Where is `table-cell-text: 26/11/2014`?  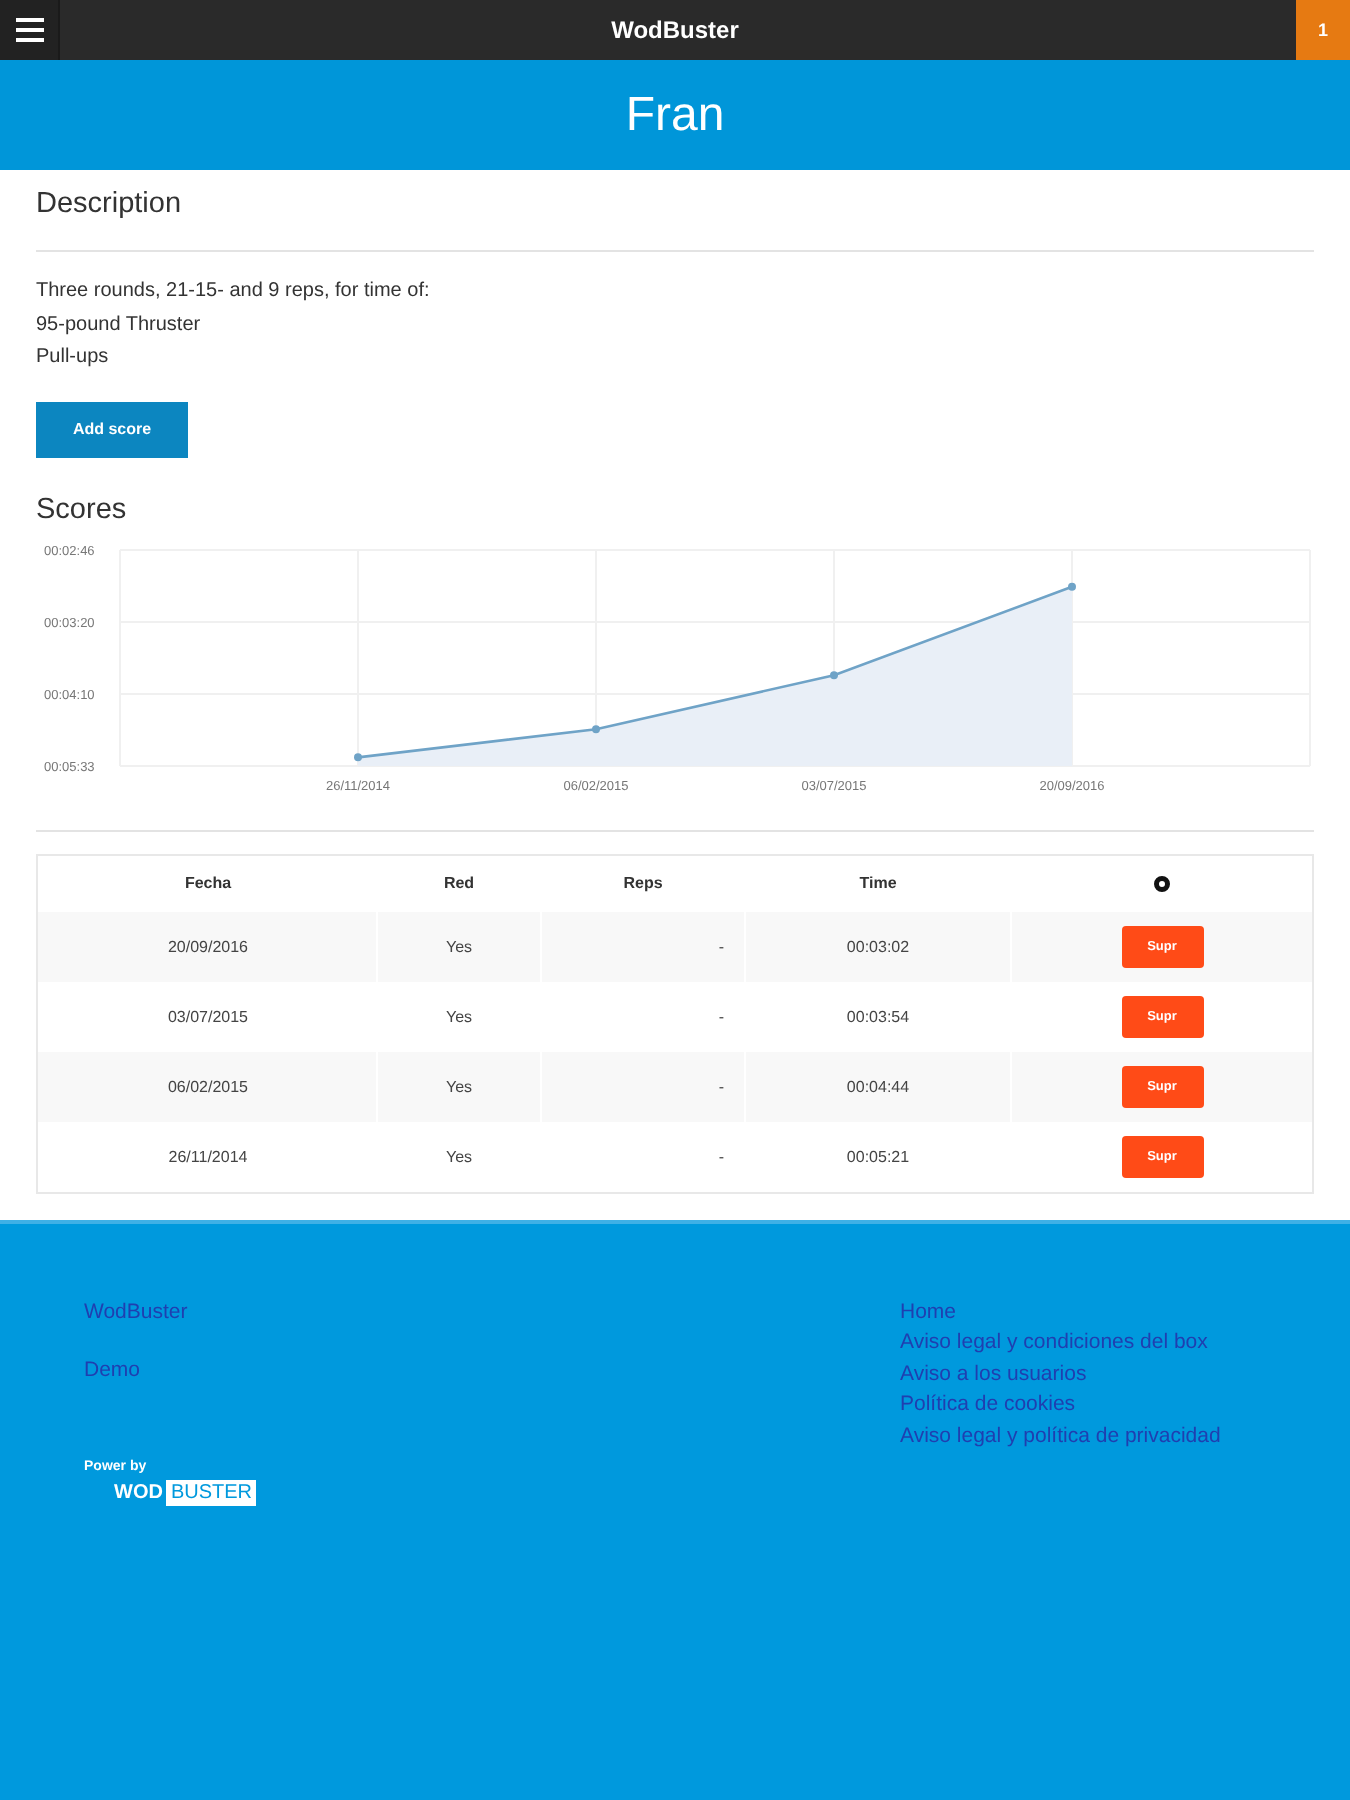
table-cell-text: 26/11/2014 is located at coordinates (208, 1157).